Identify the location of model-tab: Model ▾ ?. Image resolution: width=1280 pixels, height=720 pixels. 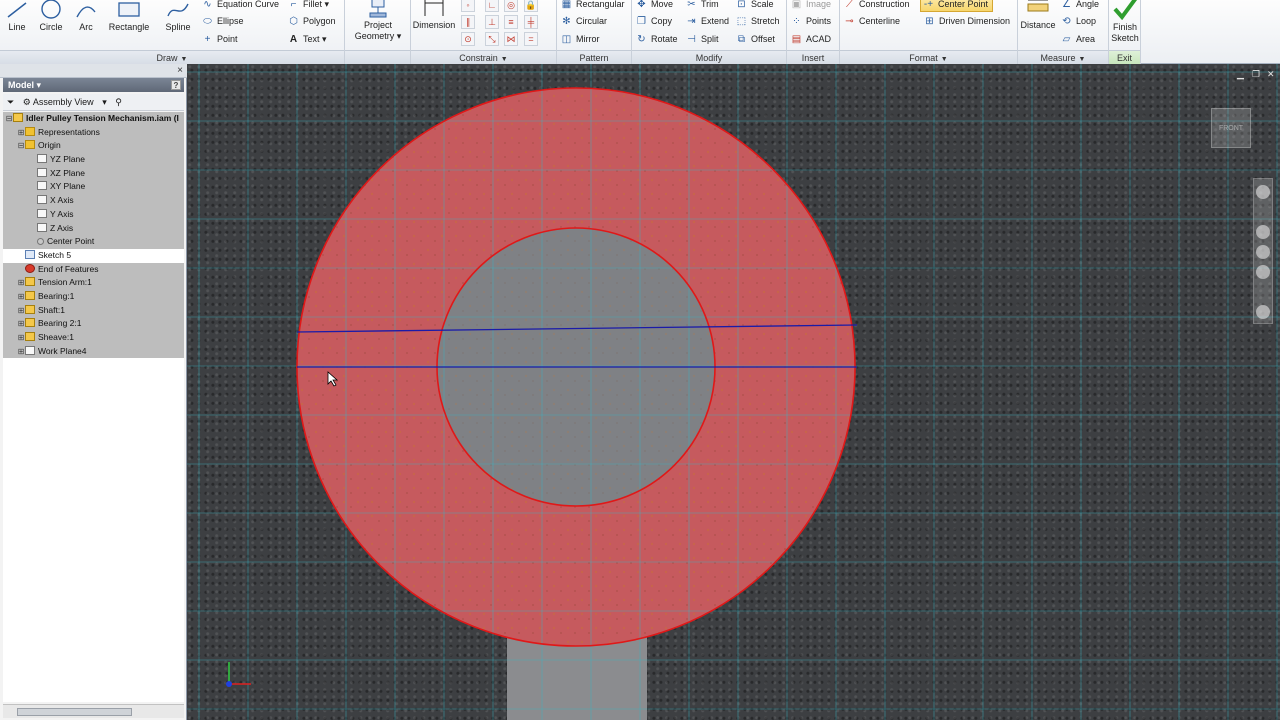
(93, 85).